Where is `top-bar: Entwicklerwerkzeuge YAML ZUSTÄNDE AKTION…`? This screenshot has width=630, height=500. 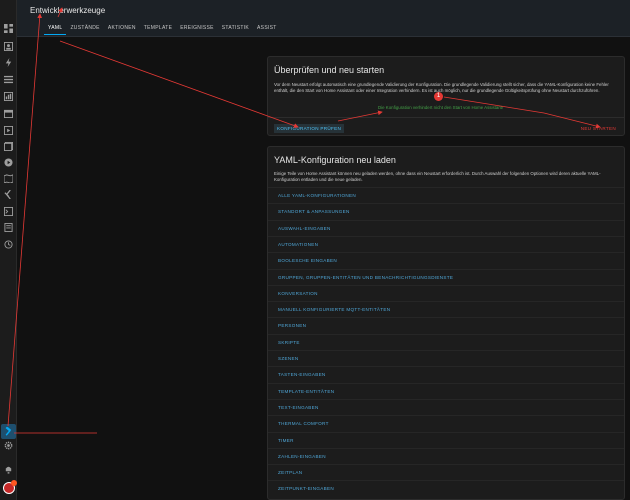 top-bar: Entwicklerwerkzeuge YAML ZUSTÄNDE AKTION… is located at coordinates (323, 18).